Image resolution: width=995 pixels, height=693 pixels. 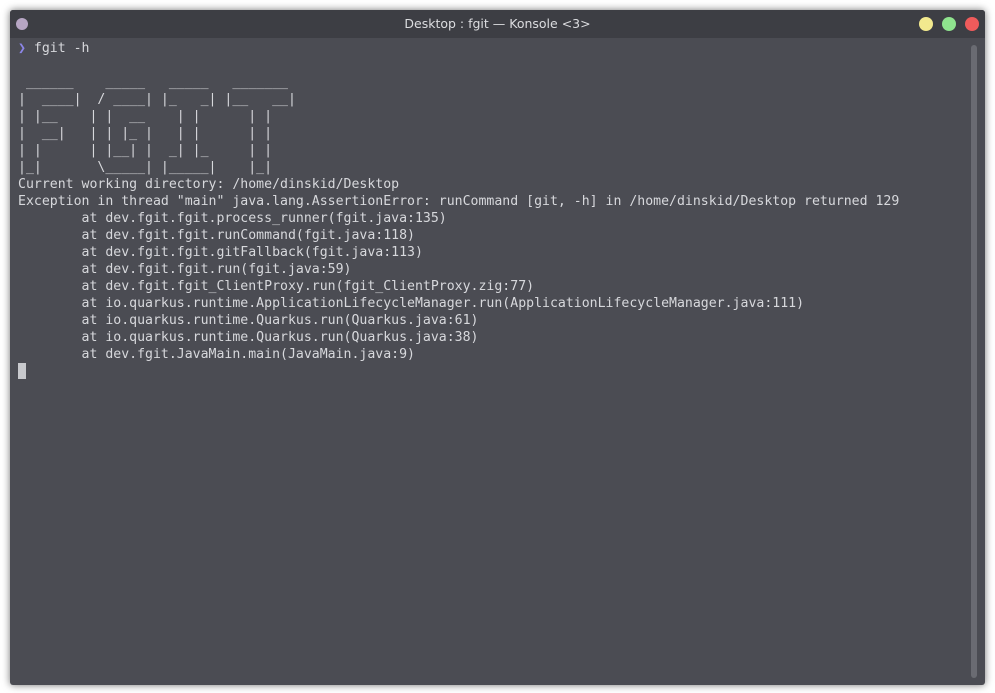 I want to click on prompt-line: ❯ fgit -h, so click(x=53, y=48).